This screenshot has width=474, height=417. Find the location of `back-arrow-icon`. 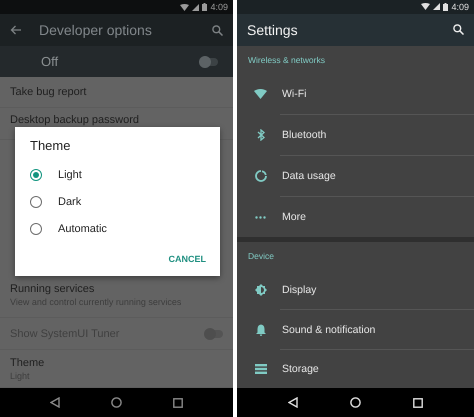

back-arrow-icon is located at coordinates (15, 30).